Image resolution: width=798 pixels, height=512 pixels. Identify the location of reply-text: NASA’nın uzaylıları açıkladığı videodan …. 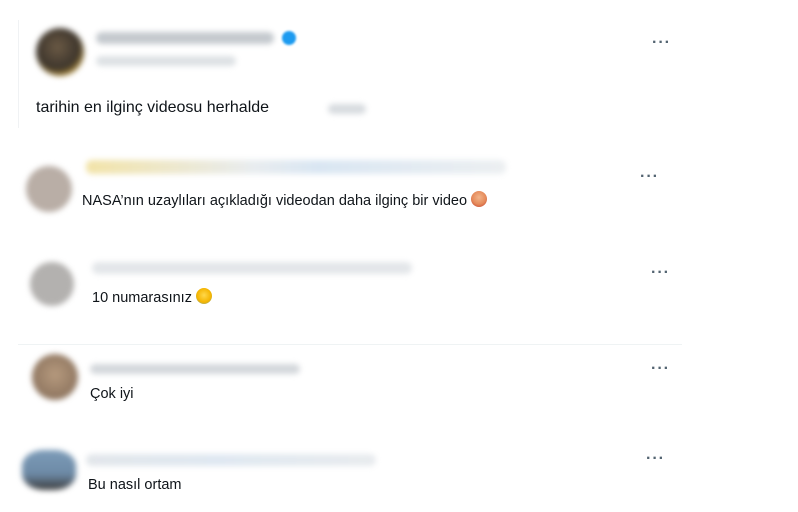
(285, 201).